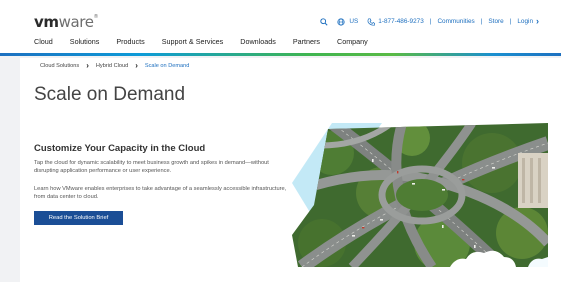  I want to click on page-title: Scale on Demand, so click(110, 94).